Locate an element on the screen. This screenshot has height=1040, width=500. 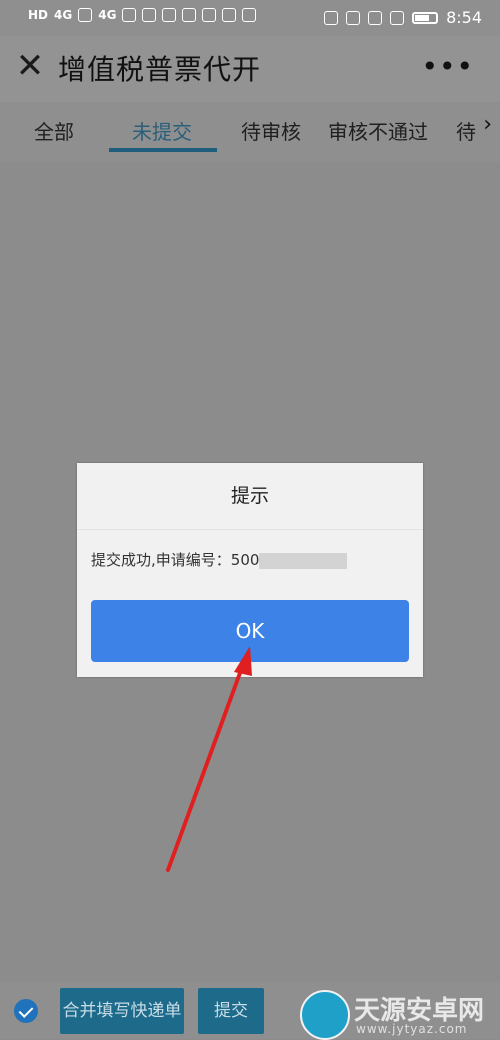
signal-icon is located at coordinates (85, 15).